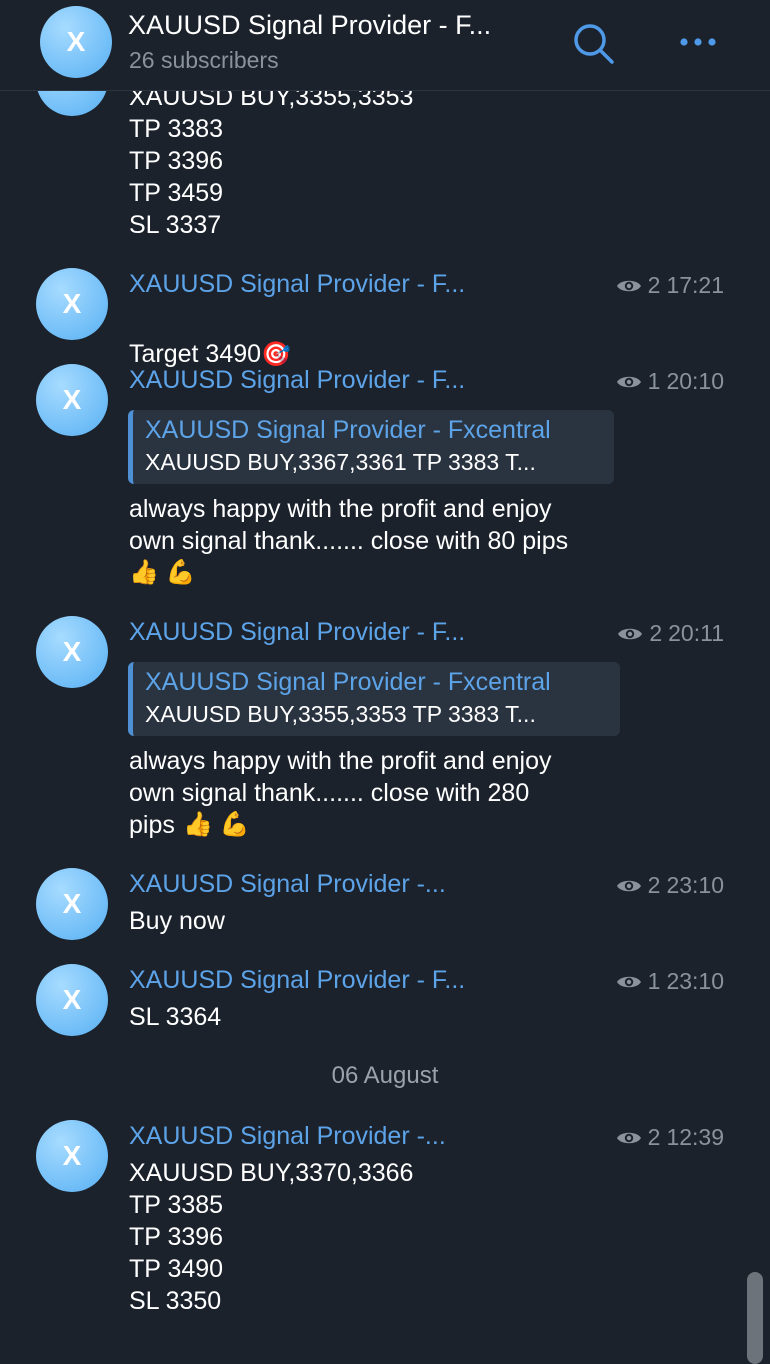 This screenshot has height=1364, width=770. I want to click on message-text: Target 3490, so click(195, 354).